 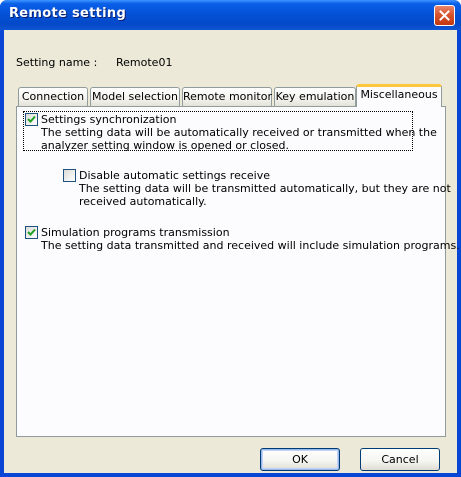 I want to click on settings-sync-checkbox, so click(x=31, y=119).